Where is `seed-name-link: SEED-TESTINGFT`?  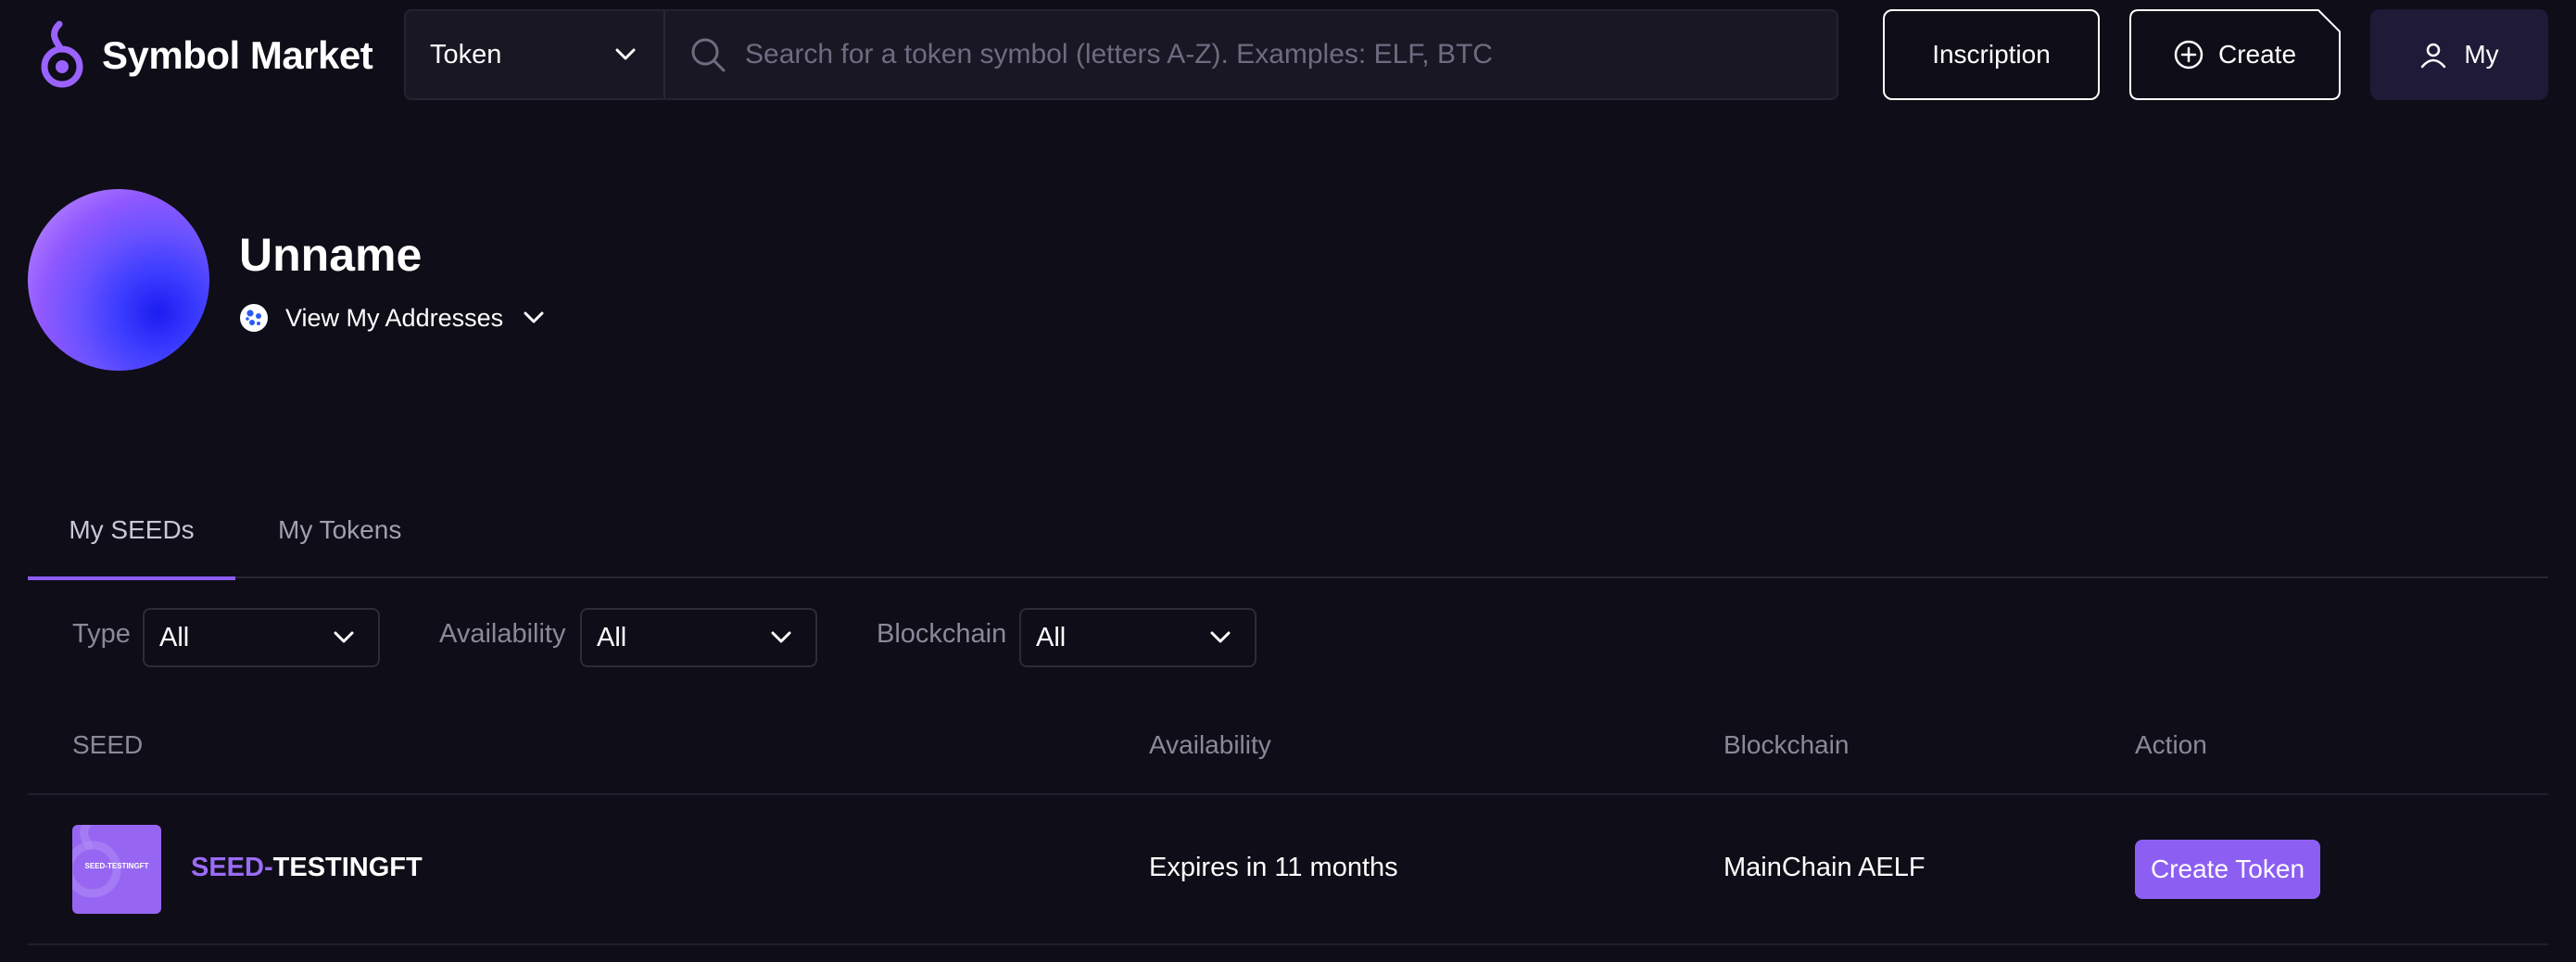
seed-name-link: SEED-TESTINGFT is located at coordinates (307, 868).